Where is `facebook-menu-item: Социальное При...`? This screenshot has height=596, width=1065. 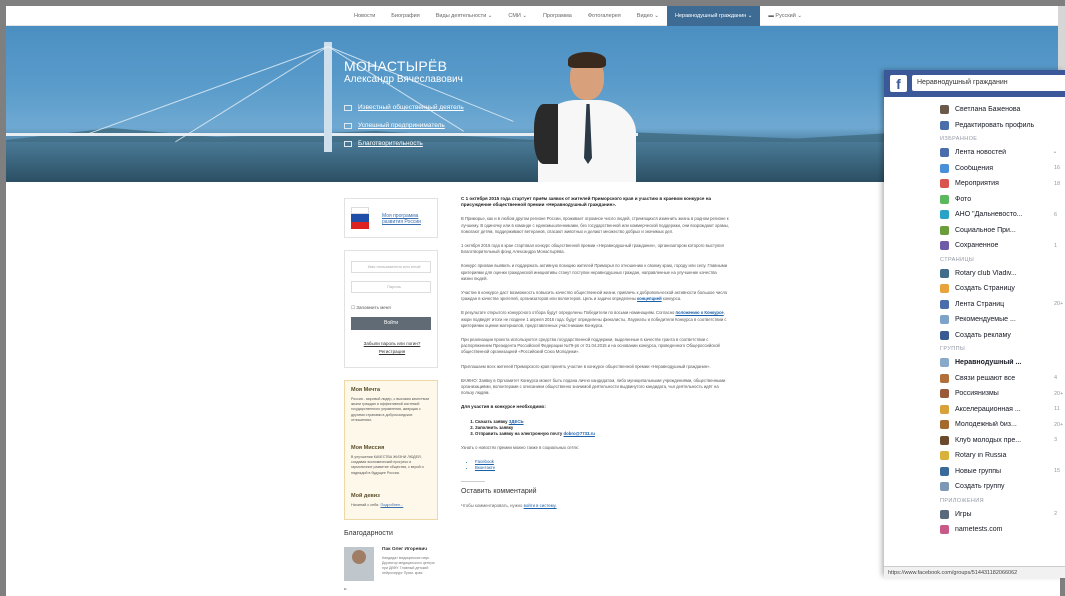
facebook-menu-item: Социальное При... is located at coordinates (974, 231).